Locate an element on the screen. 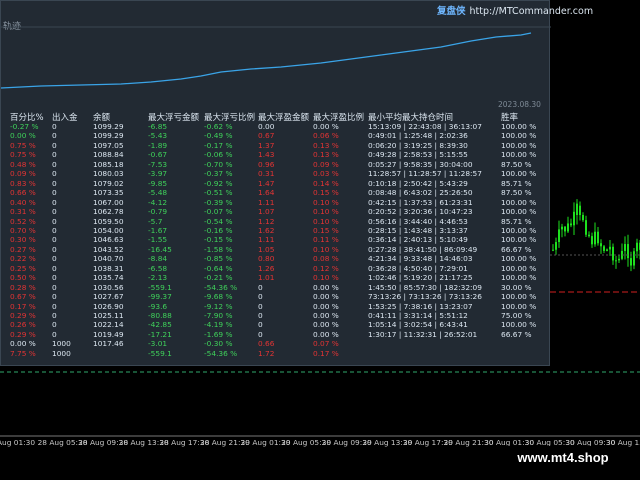 The height and width of the screenshot is (480, 640). table-cell: -1.55 is located at coordinates (158, 240).